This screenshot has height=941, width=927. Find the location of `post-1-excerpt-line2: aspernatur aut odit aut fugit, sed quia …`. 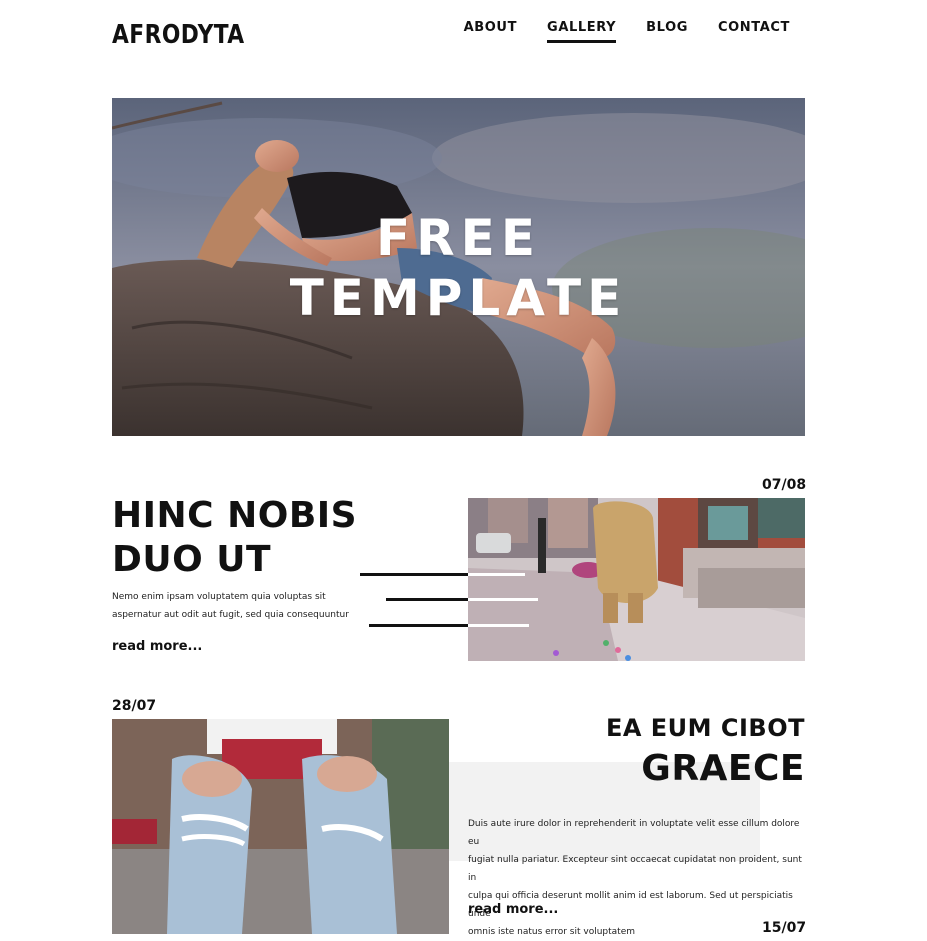

post-1-excerpt-line2: aspernatur aut odit aut fugit, sed quia … is located at coordinates (230, 615).